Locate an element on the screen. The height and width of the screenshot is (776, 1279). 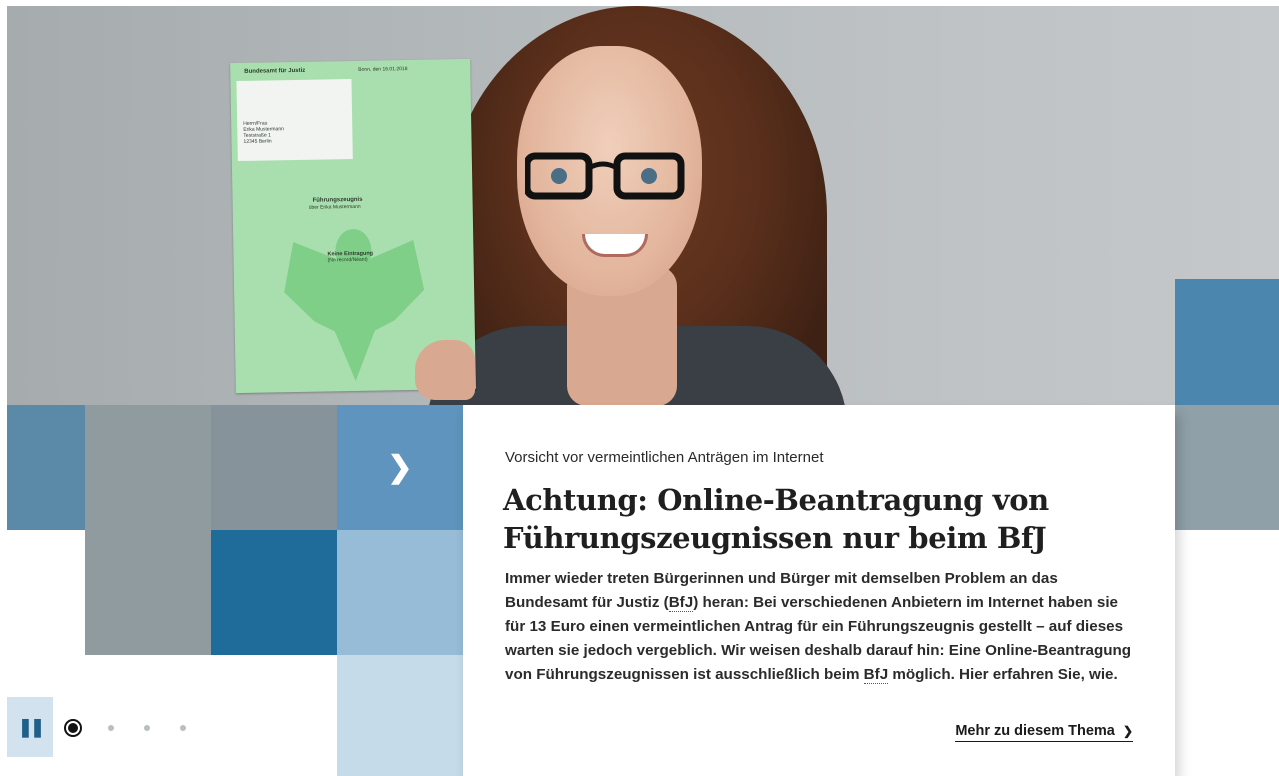
slide-indicator is located at coordinates (140, 728).